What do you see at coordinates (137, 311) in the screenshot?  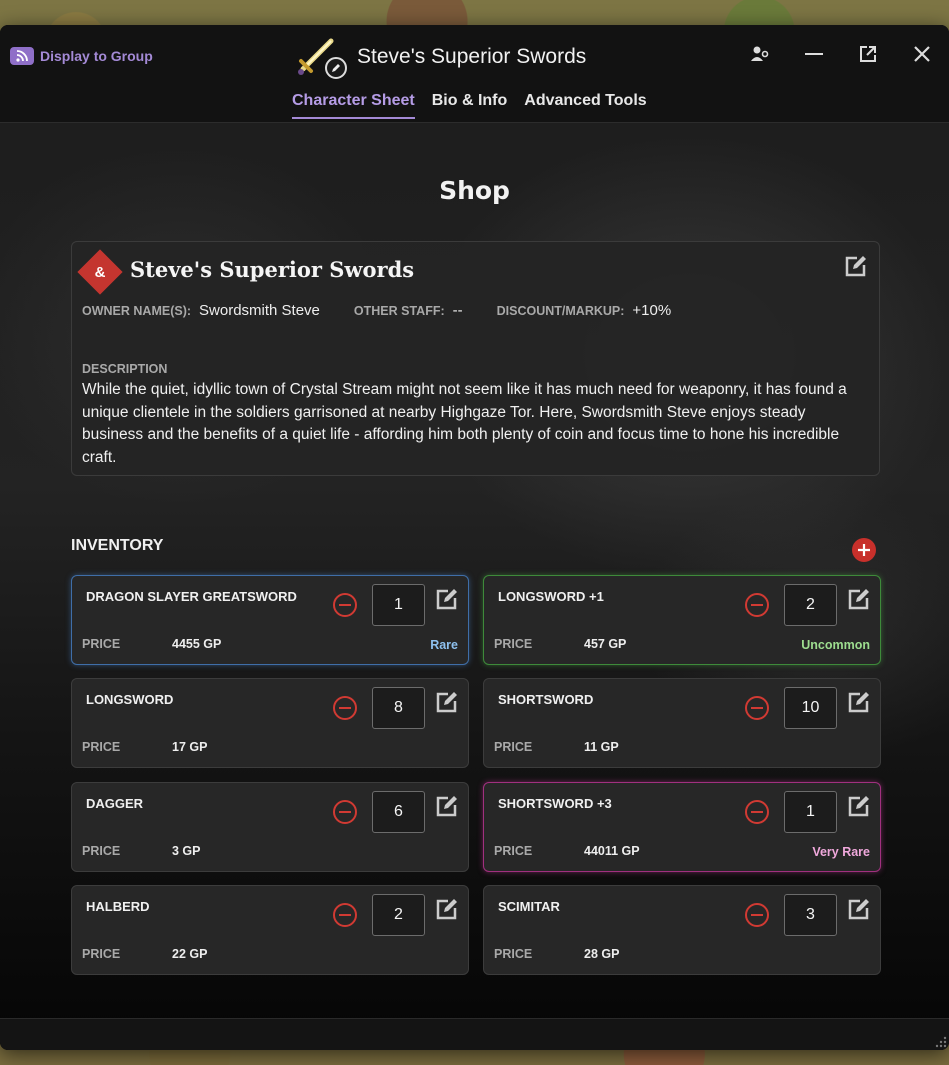 I see `owner-label: OWNER NAME(S):` at bounding box center [137, 311].